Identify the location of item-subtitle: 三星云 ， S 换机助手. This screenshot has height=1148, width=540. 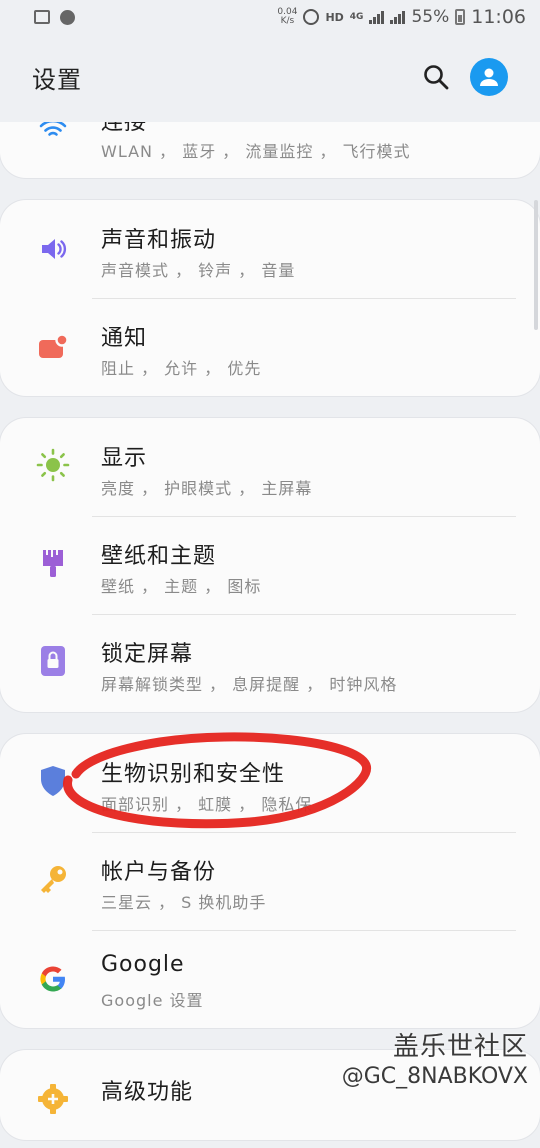
(184, 902).